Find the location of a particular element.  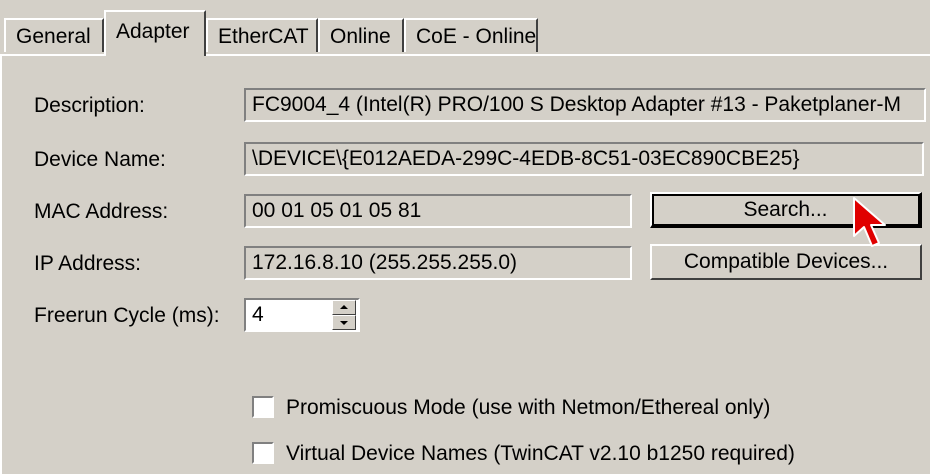

description-label: Description: is located at coordinates (89, 105).